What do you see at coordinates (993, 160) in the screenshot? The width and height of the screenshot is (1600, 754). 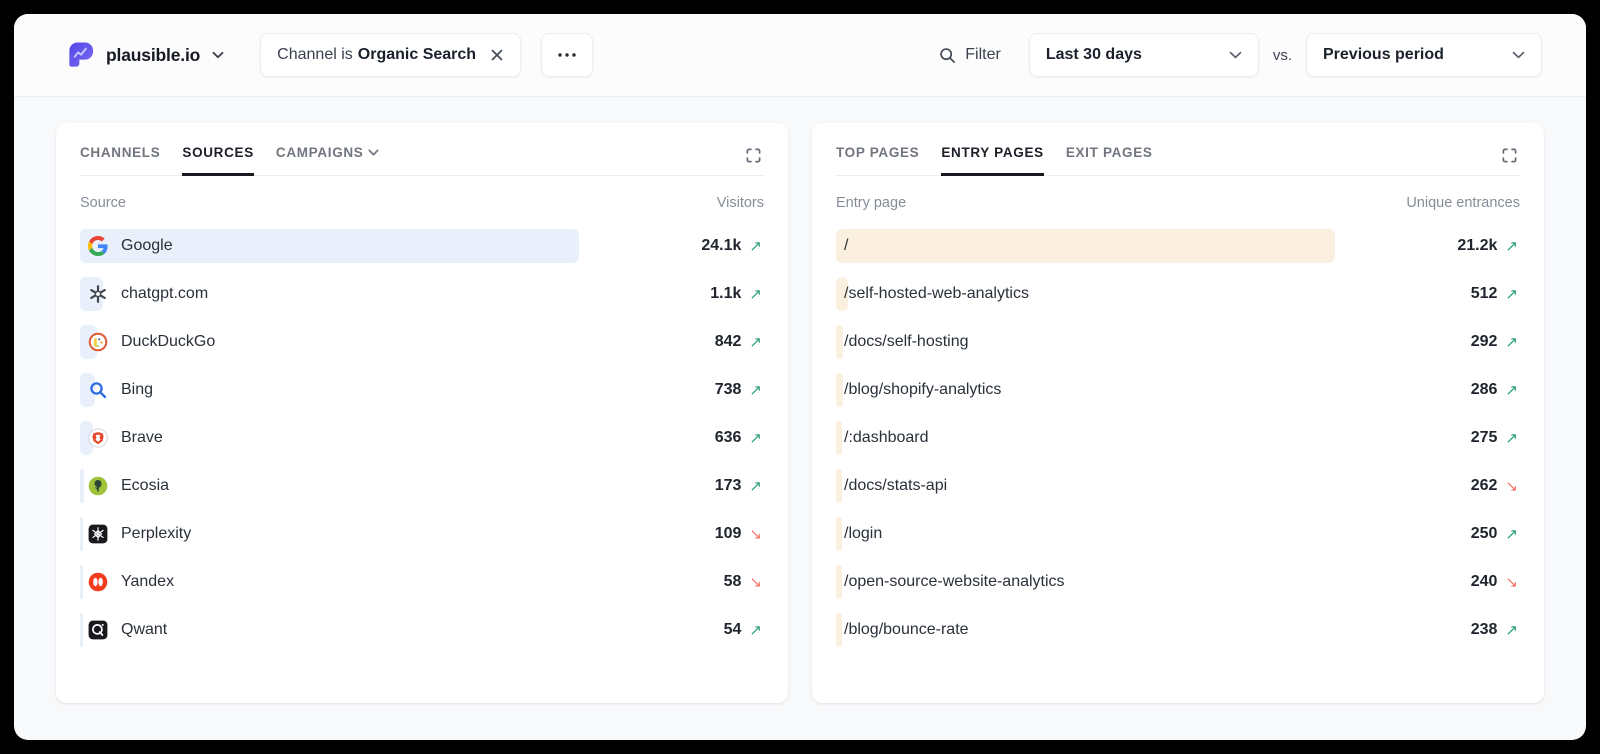 I see `tab-entry-pages: ENTRY PAGES` at bounding box center [993, 160].